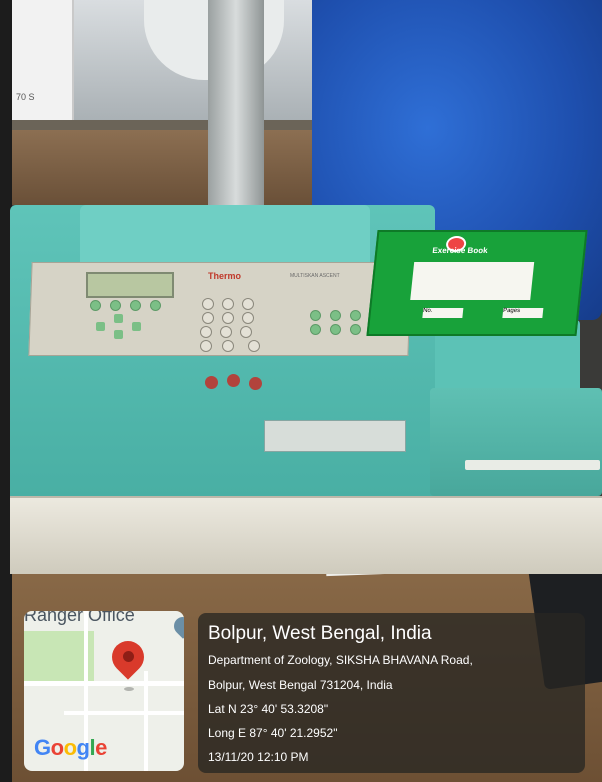 The height and width of the screenshot is (782, 602). What do you see at coordinates (104, 691) in the screenshot?
I see `map-thumbnail: Ranger Office Google` at bounding box center [104, 691].